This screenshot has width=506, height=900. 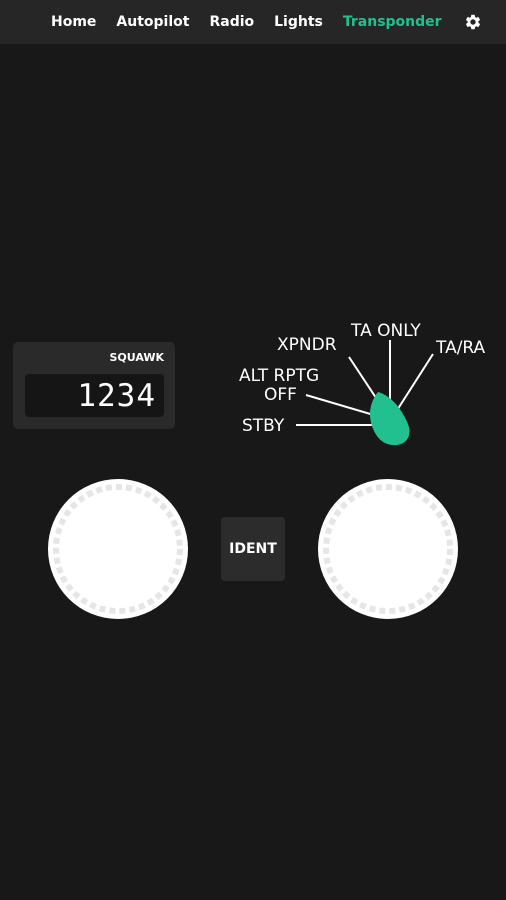 I want to click on mode-label-ta-ra: TA/RA, so click(x=460, y=348).